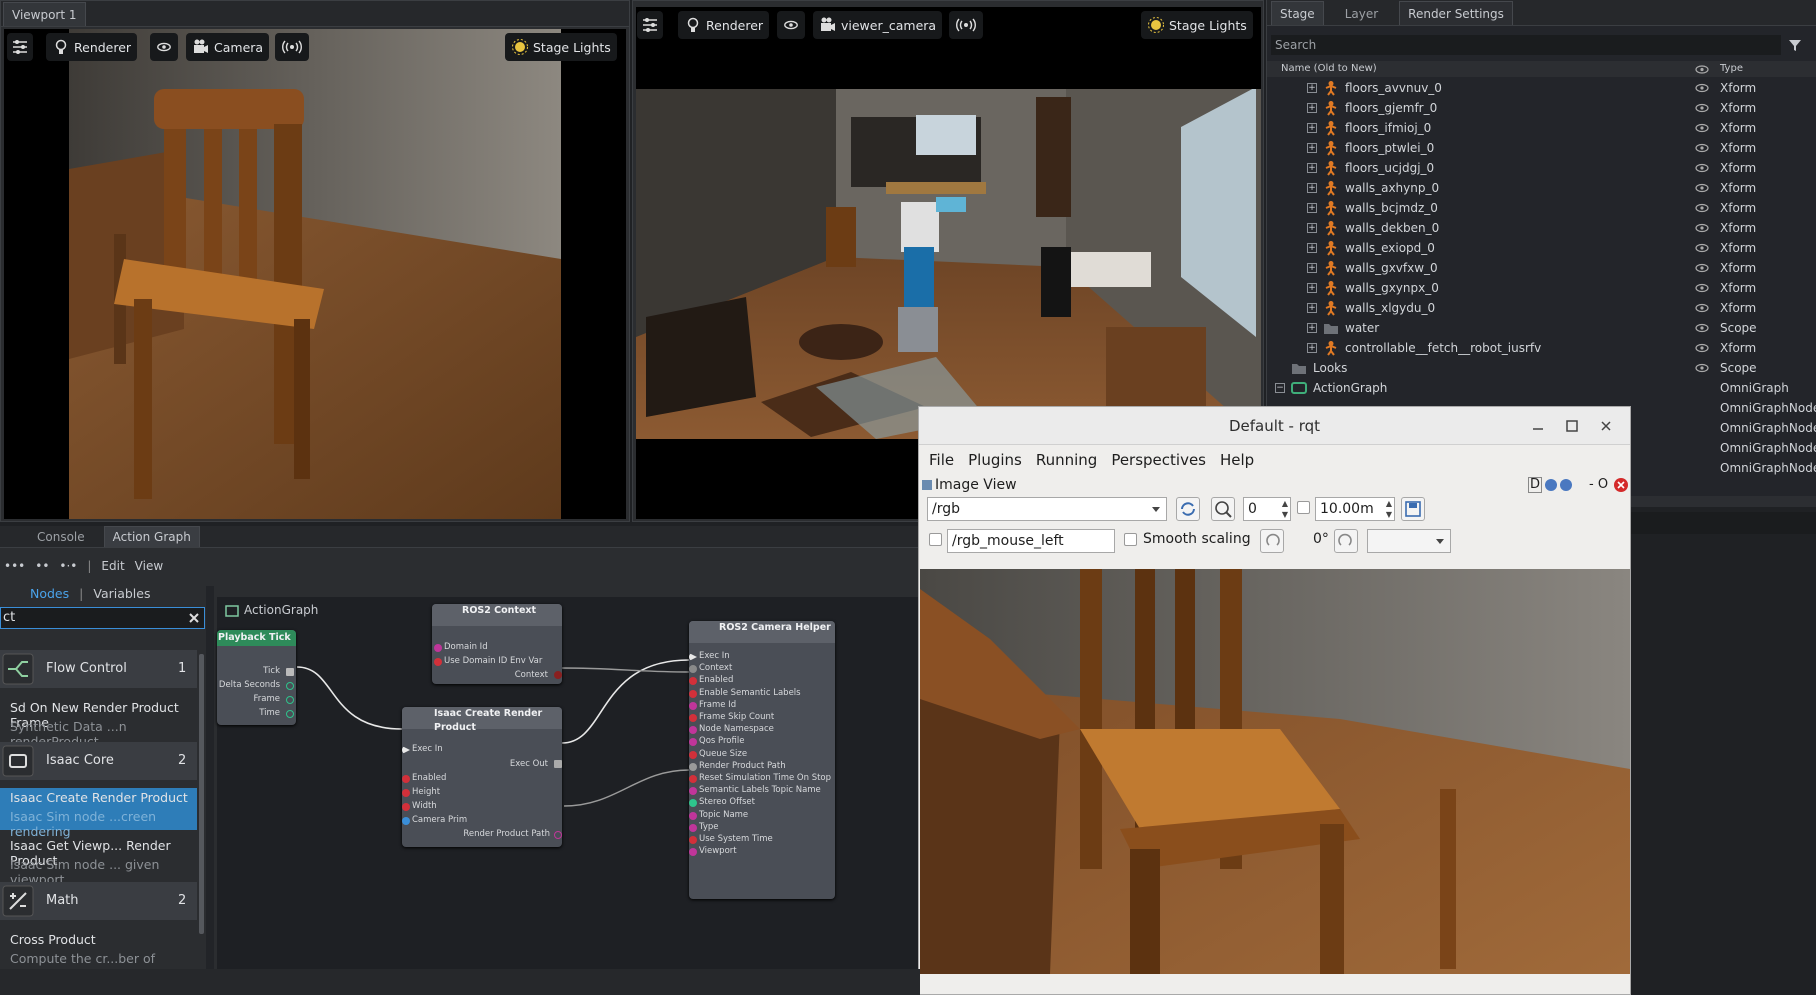 The height and width of the screenshot is (995, 1816). I want to click on tab-stage: Stage, so click(1297, 13).